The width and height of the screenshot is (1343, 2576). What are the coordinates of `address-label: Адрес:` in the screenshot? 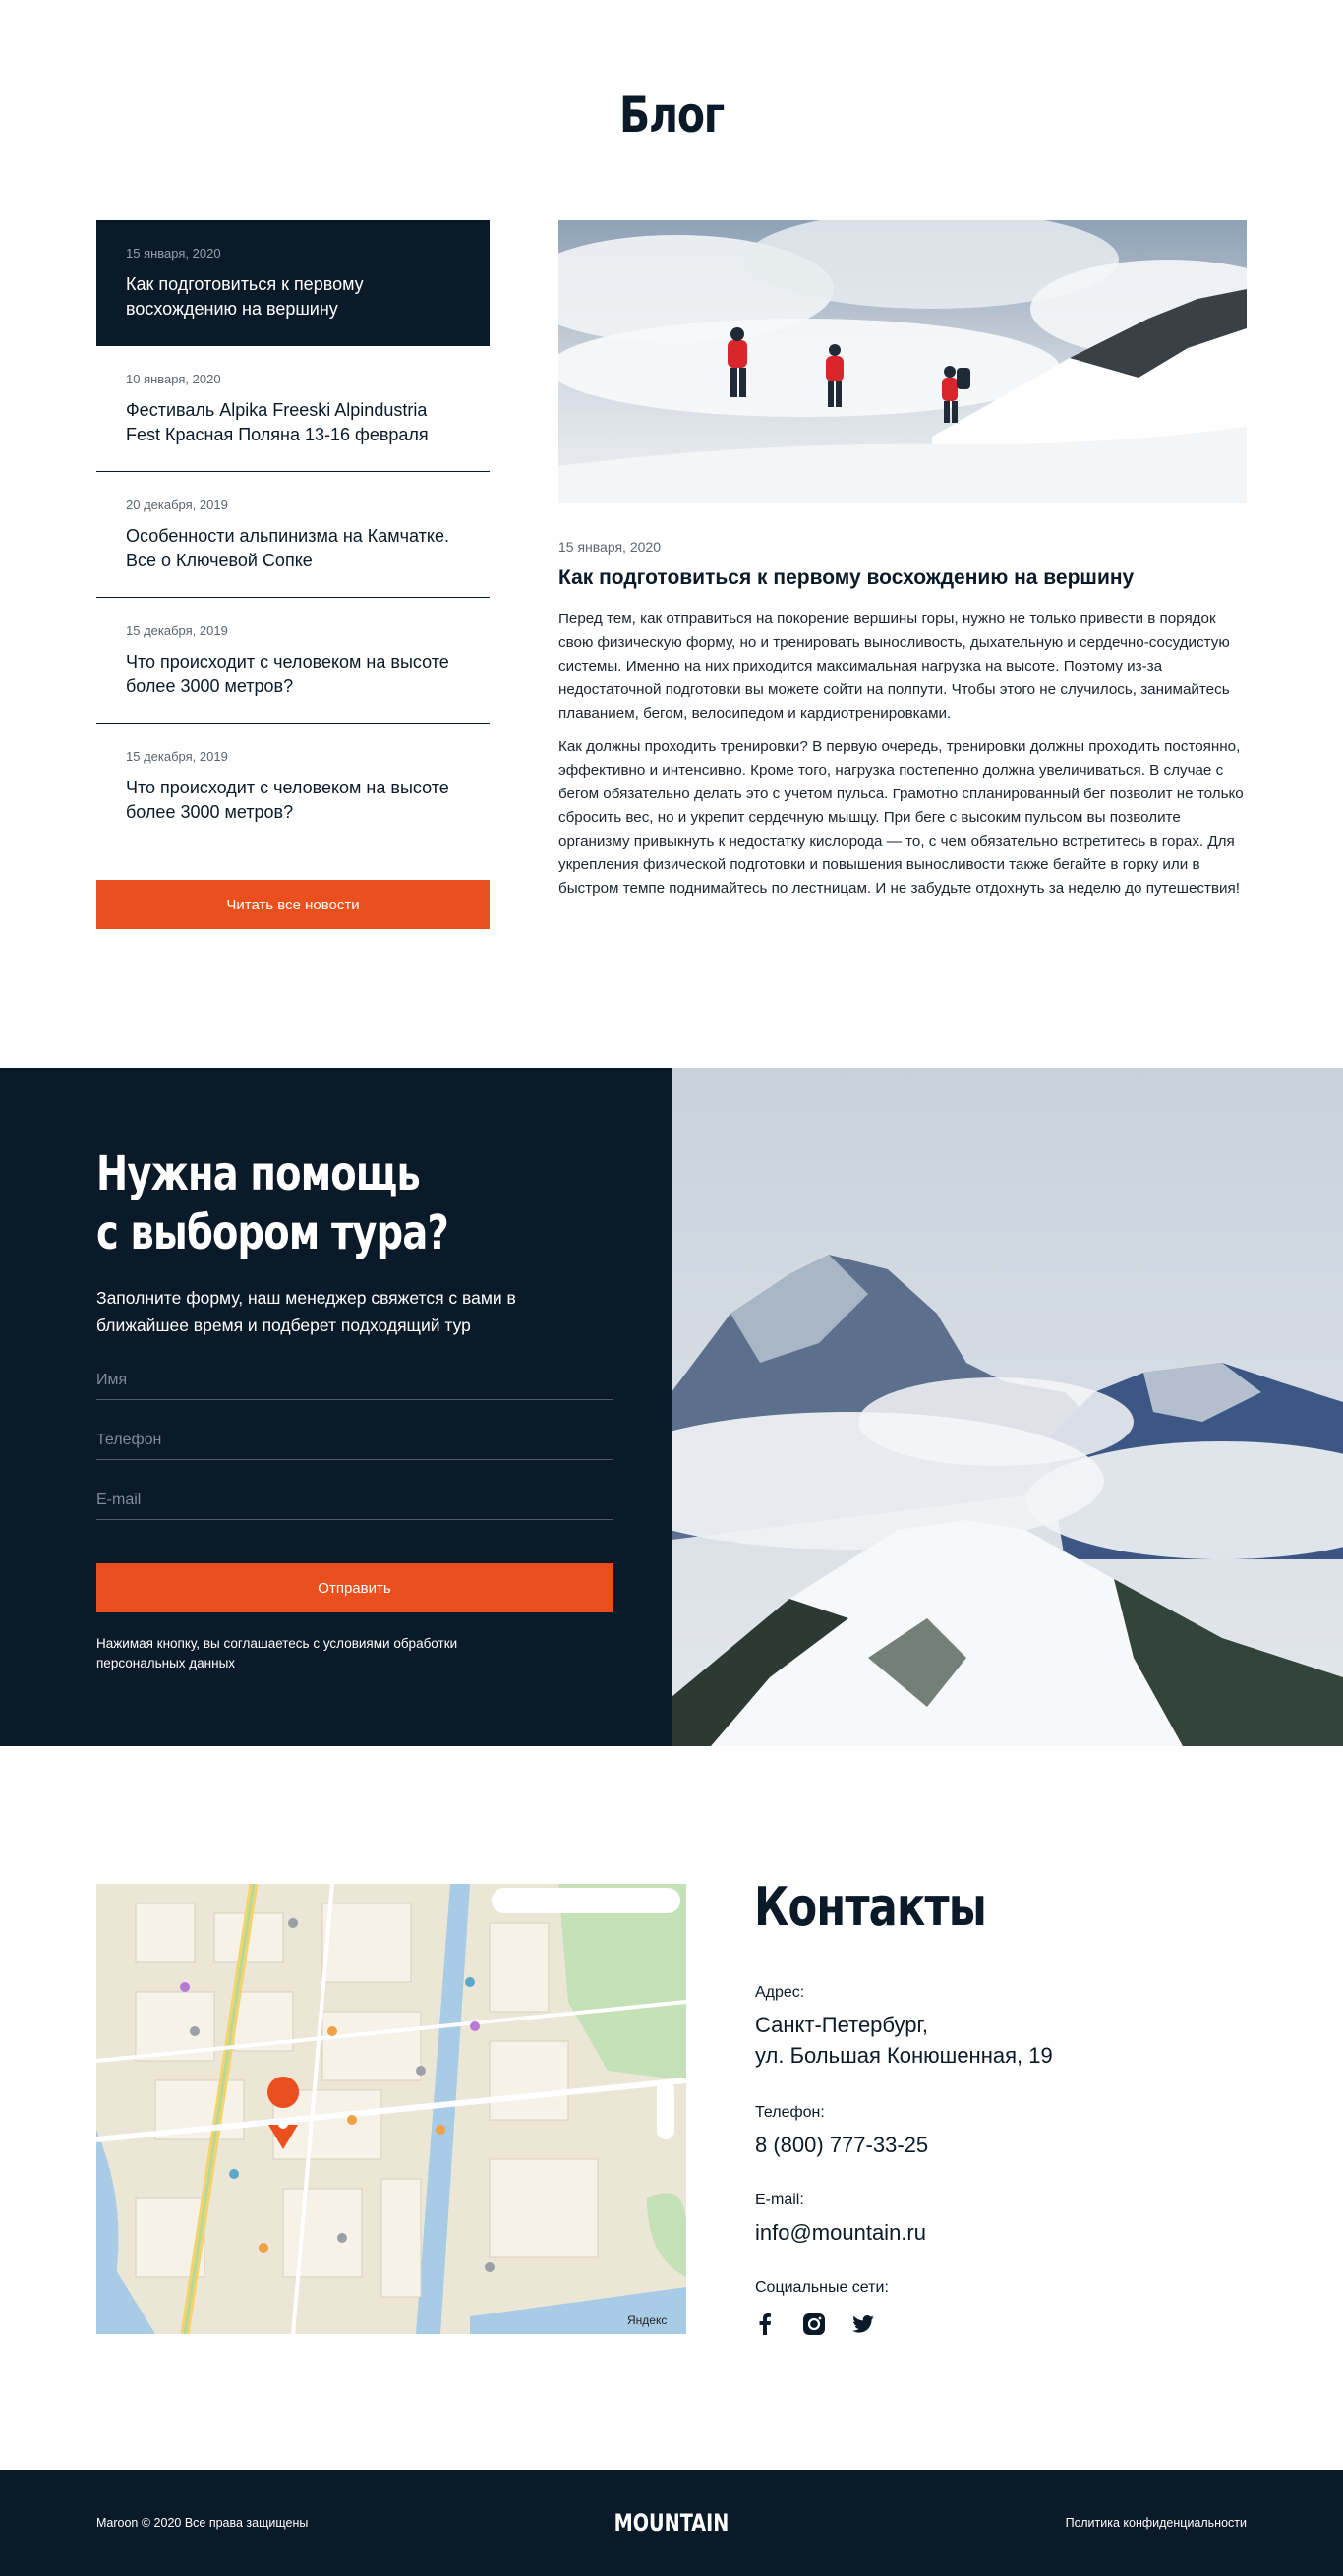 It's located at (780, 1992).